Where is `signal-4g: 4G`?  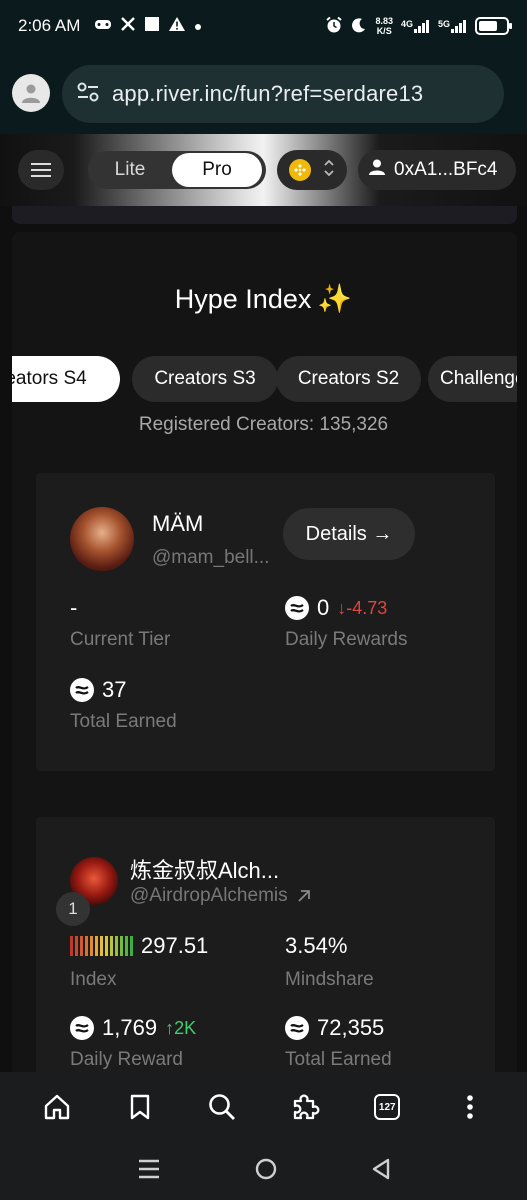
signal-4g: 4G is located at coordinates (415, 26).